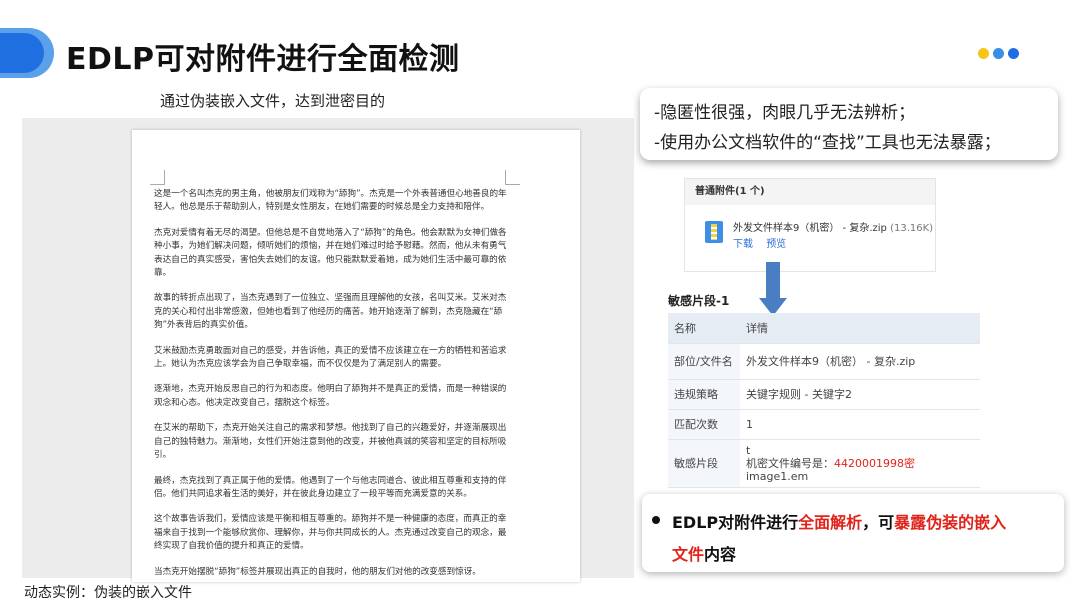  I want to click on doc-paragraph: 当杰克开始摆脱“舔狗”标签并展现出真正的自我时，他的朋友们对他的改变感到惊讶。, so click(317, 571).